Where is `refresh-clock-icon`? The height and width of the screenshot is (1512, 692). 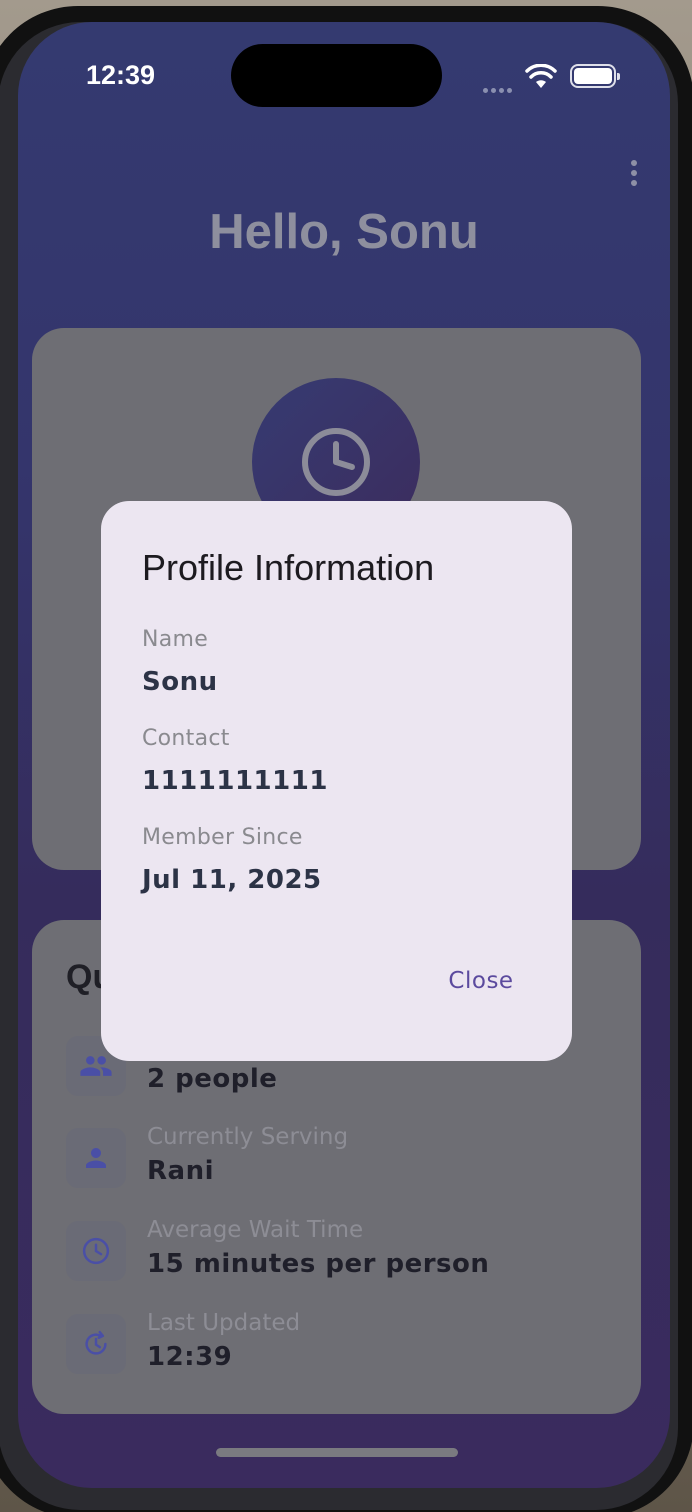
refresh-clock-icon is located at coordinates (96, 1344).